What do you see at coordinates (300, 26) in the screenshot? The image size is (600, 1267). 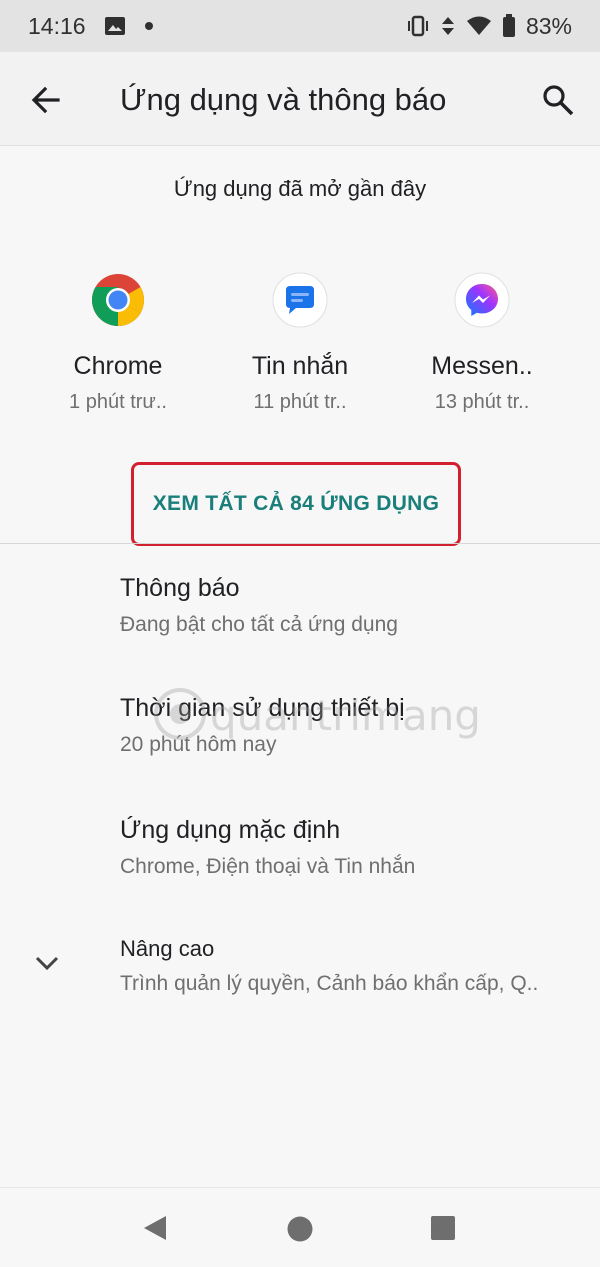 I see `status-bar: 14:16 83%` at bounding box center [300, 26].